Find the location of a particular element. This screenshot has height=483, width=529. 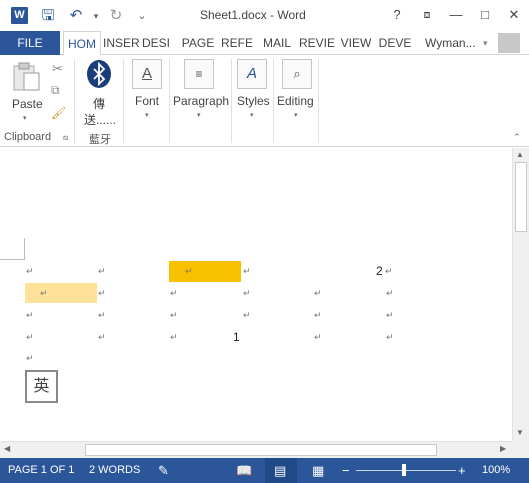

save-icon: 🖫 is located at coordinates (48, 16).